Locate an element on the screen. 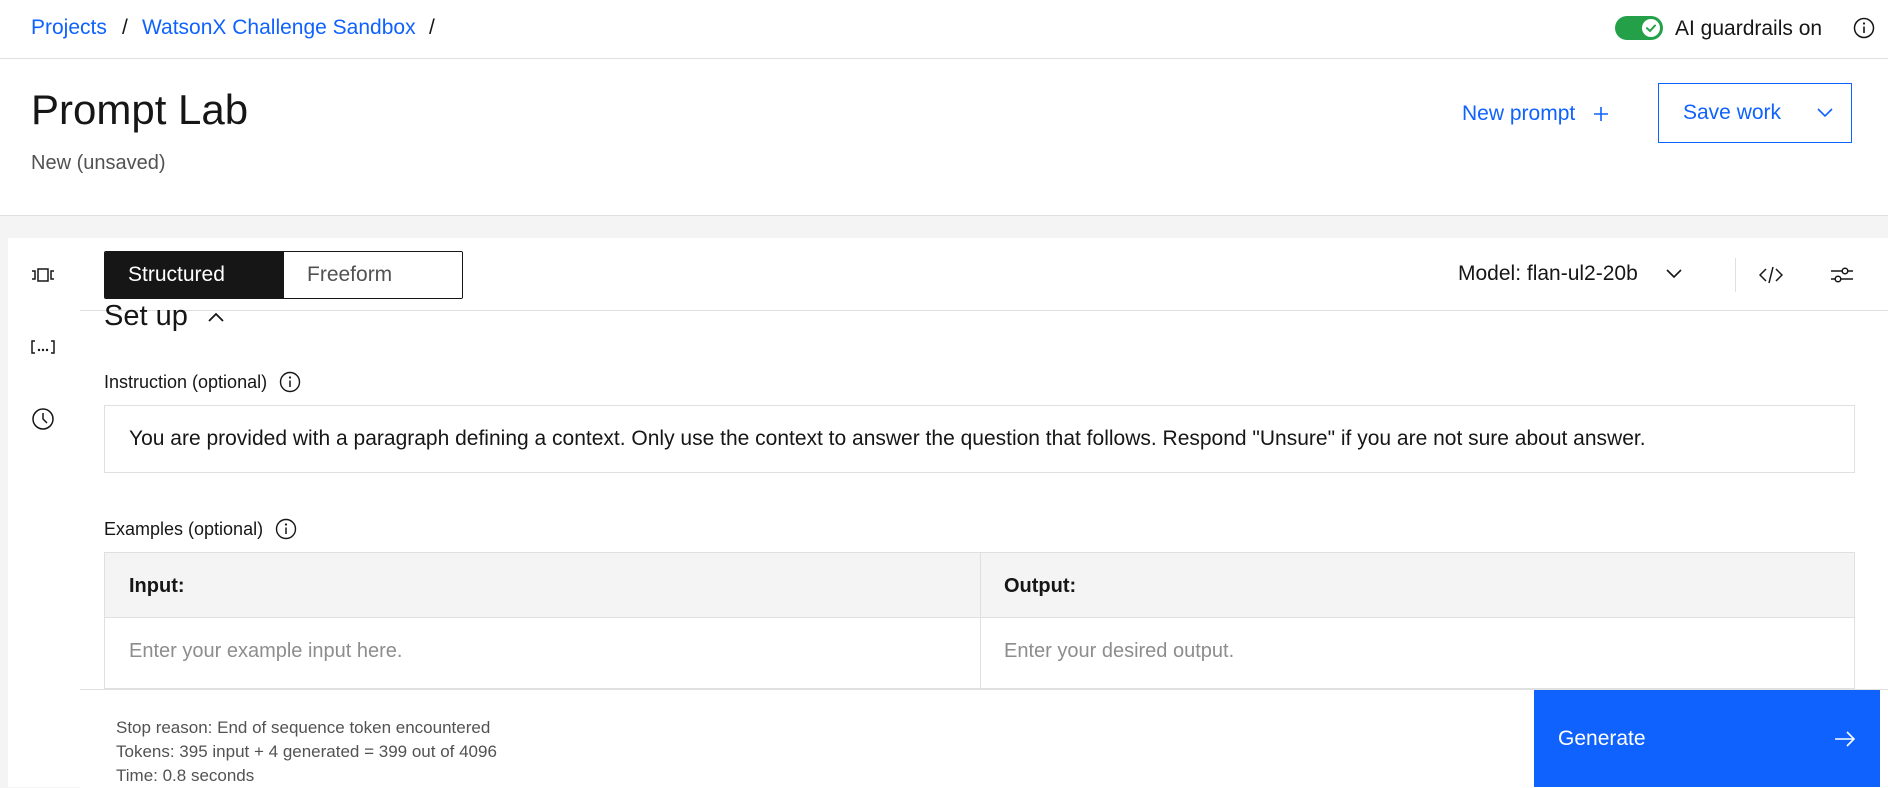 The image size is (1888, 788). instruction-label: Instruction (optional) is located at coordinates (186, 381).